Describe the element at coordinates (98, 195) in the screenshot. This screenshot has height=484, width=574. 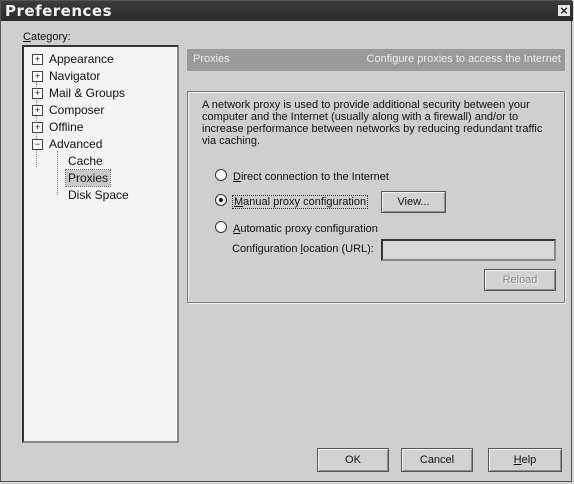
I see `tree-item-disk-space: Disk Space` at that location.